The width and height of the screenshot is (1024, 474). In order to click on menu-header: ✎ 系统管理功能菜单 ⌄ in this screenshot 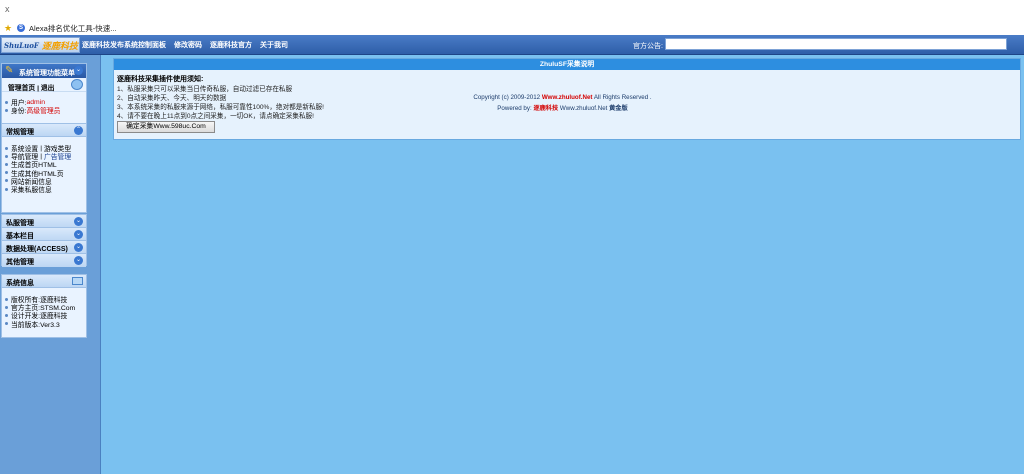, I will do `click(44, 71)`.